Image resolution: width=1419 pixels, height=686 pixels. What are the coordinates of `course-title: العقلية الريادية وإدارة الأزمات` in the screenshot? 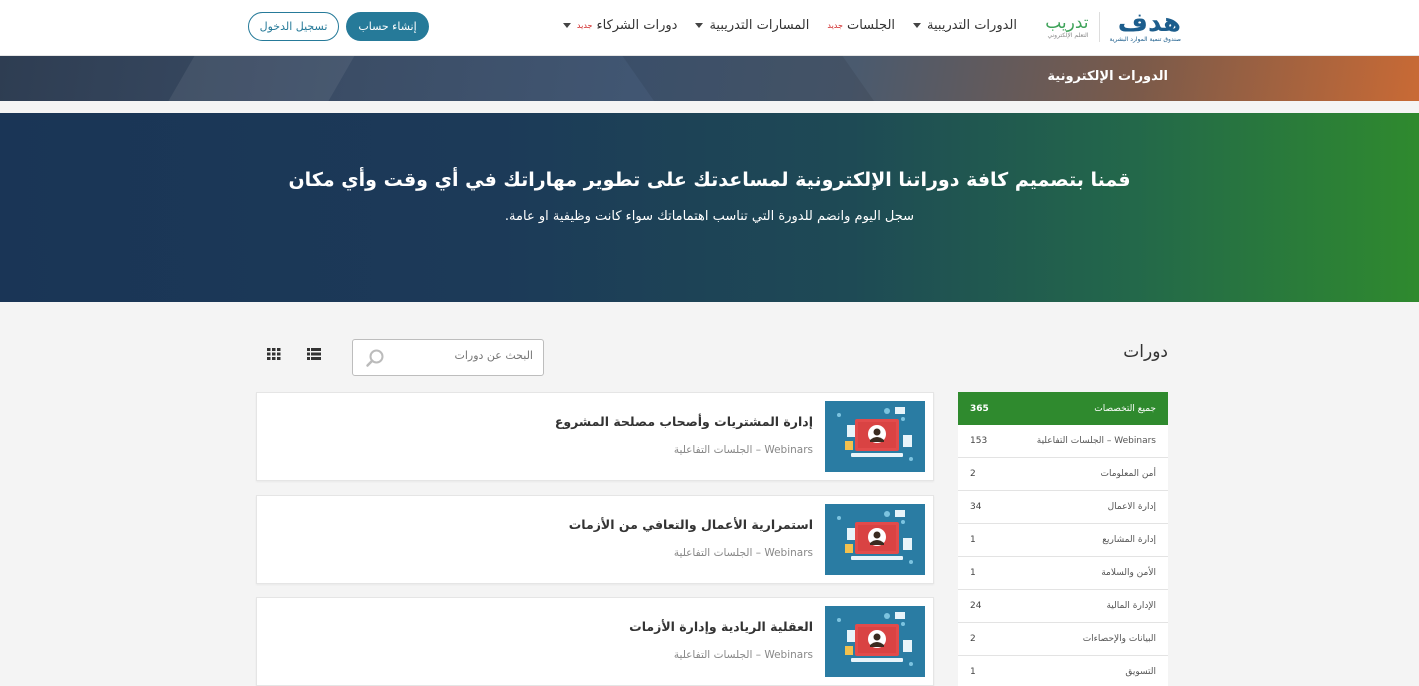 It's located at (721, 626).